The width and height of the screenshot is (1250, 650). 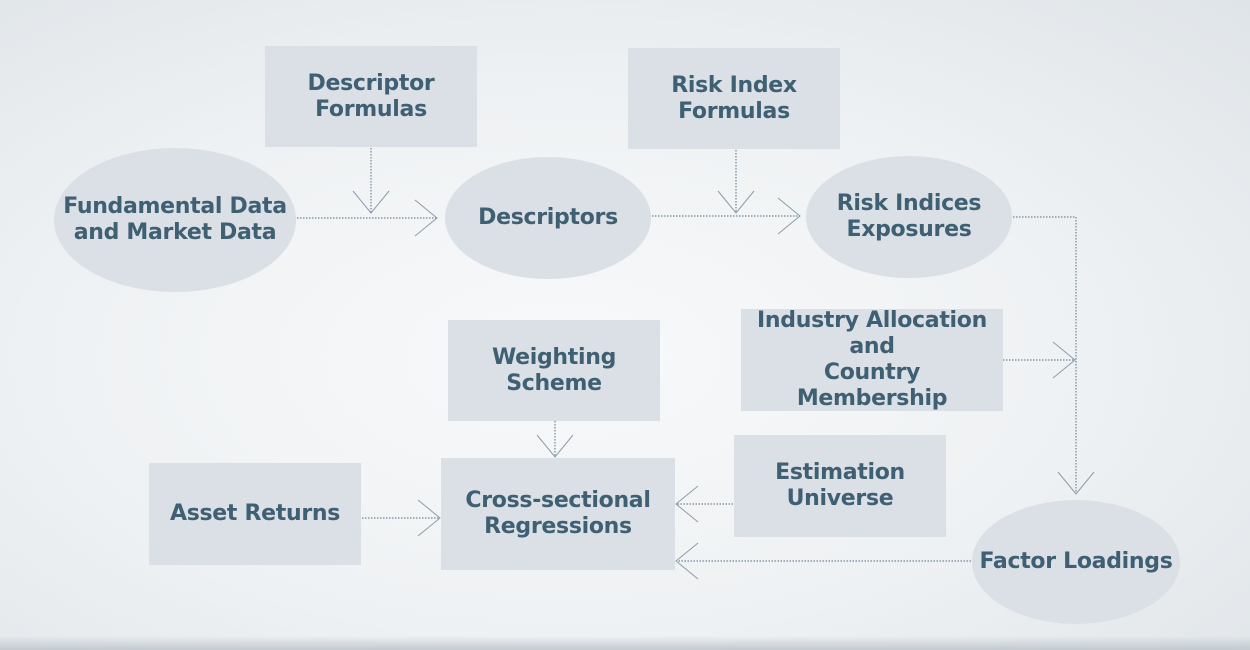 I want to click on edge-risk-indices-to-factor-loadings, so click(x=1045, y=355).